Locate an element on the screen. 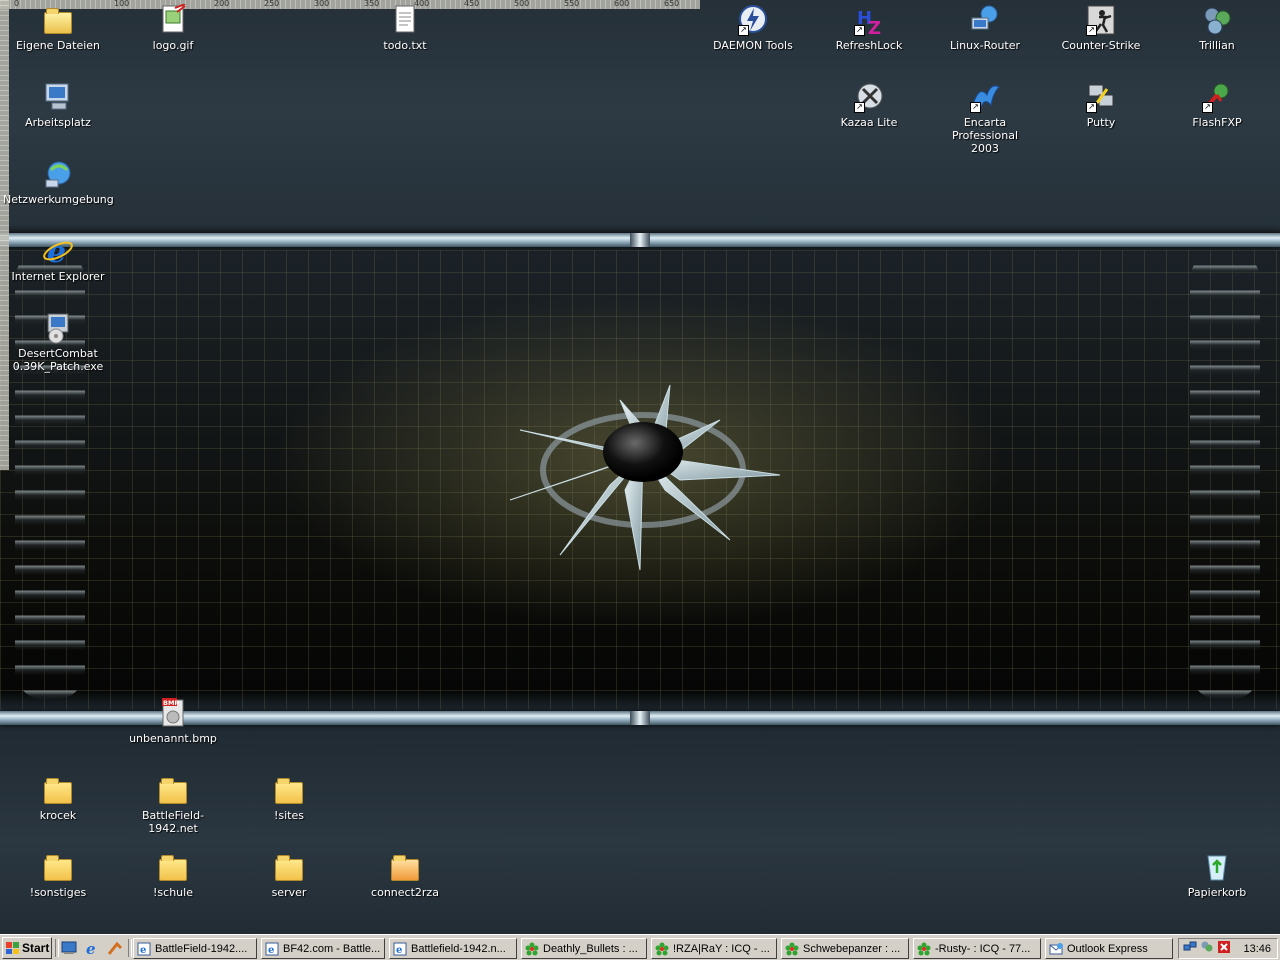 This screenshot has height=960, width=1280. desktop-icon-sites: !sites is located at coordinates (289, 797).